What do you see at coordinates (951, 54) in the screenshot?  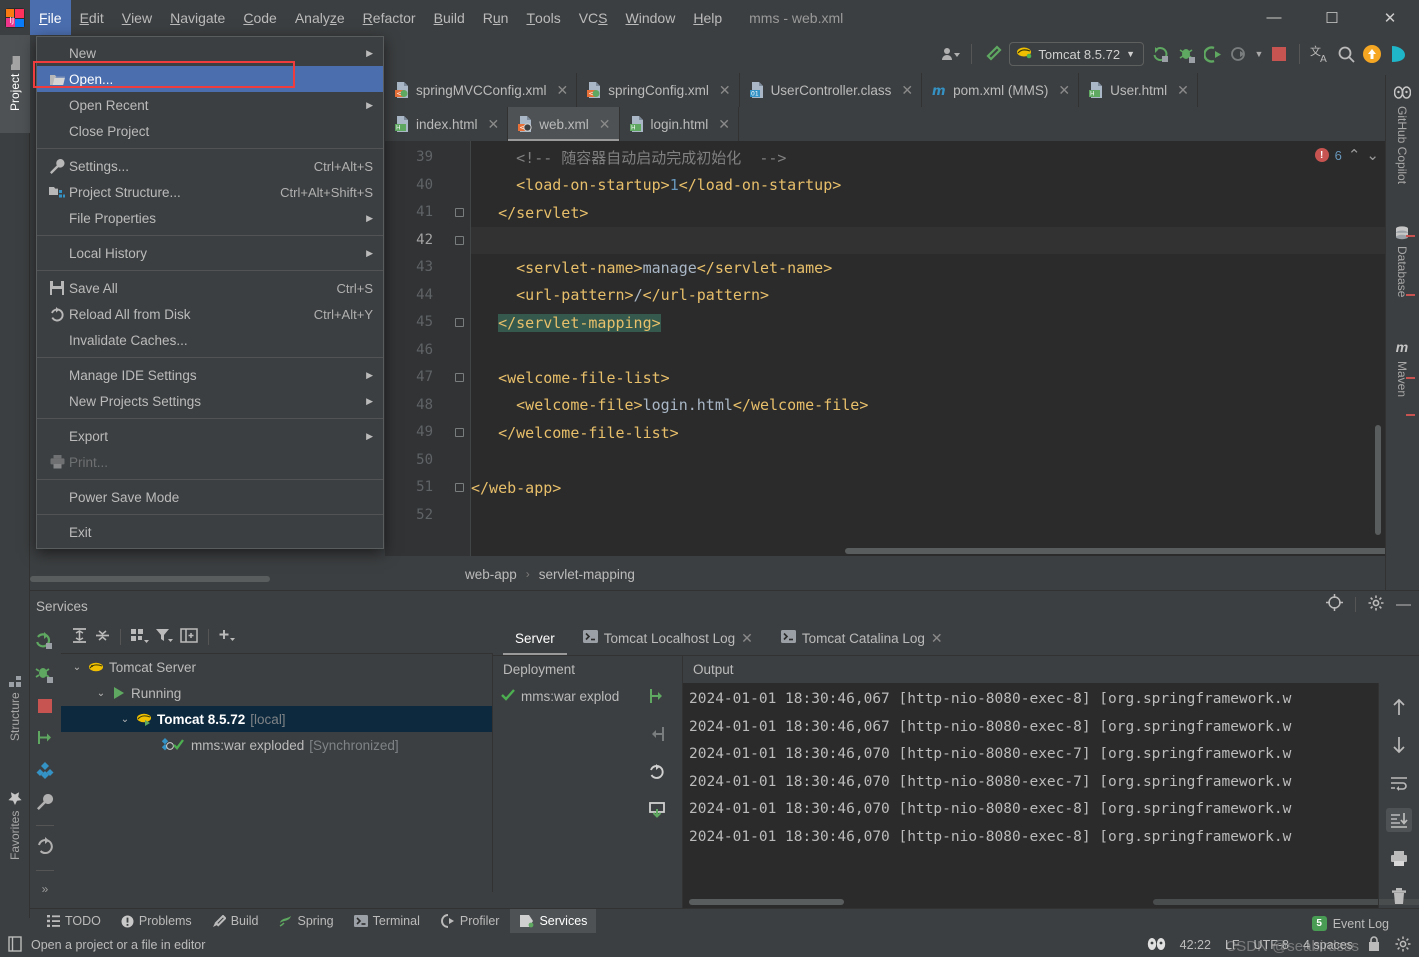 I see `user-dropdown-icon` at bounding box center [951, 54].